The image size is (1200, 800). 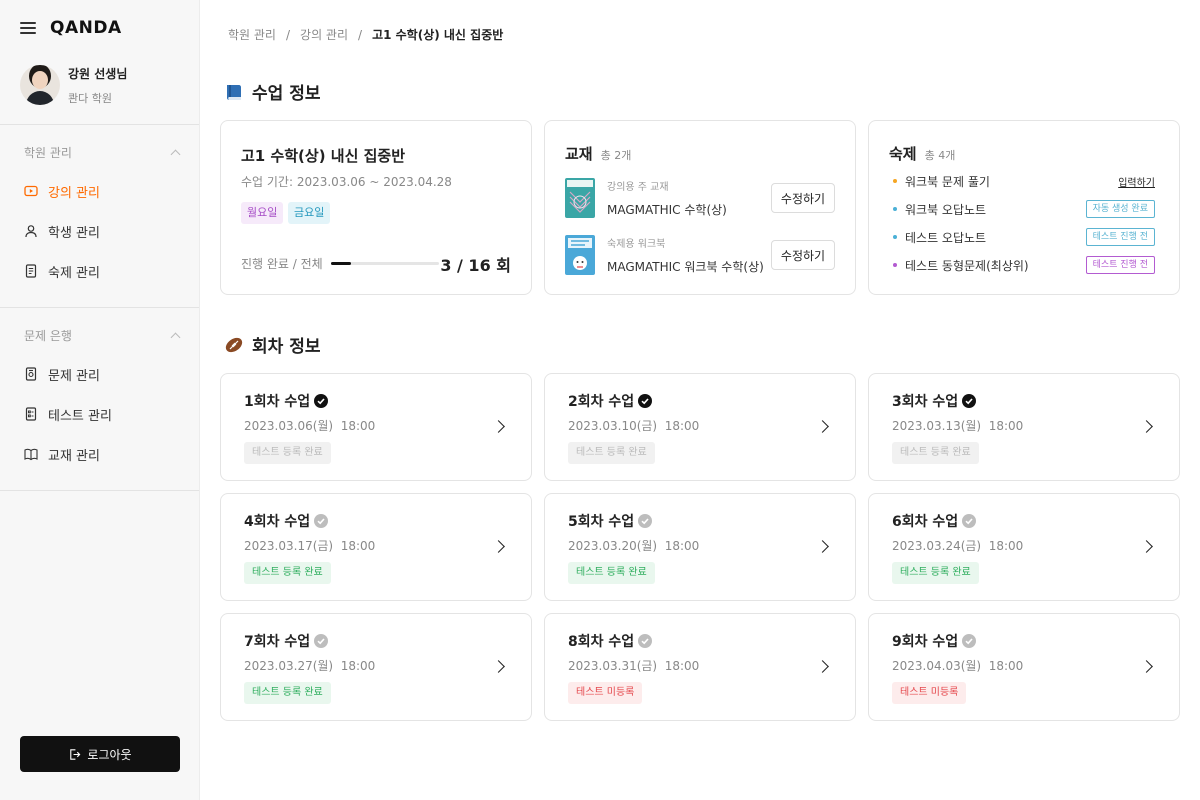 I want to click on session-date: 2023.03.13(월) 18:00, so click(x=958, y=426).